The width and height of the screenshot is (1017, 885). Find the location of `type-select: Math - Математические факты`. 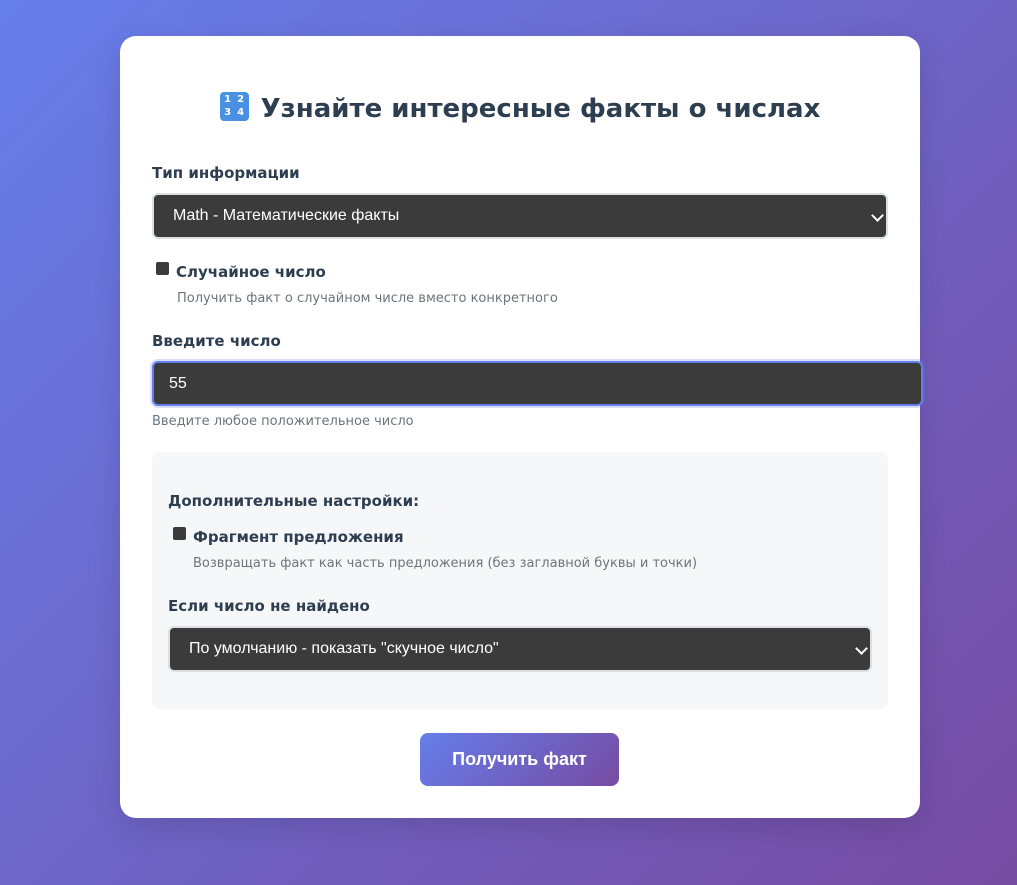

type-select: Math - Математические факты is located at coordinates (520, 216).